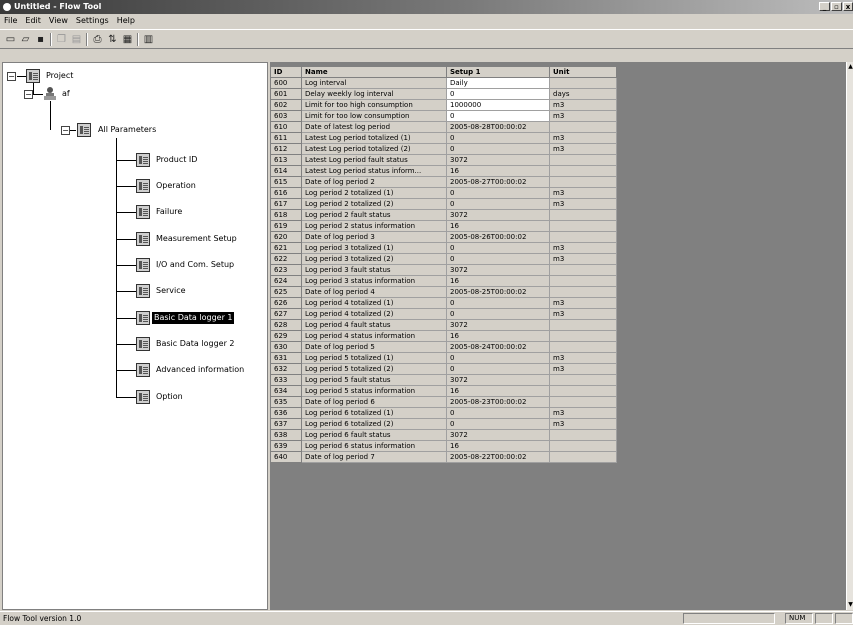 This screenshot has width=853, height=625. What do you see at coordinates (443, 391) in the screenshot?
I see `table-row: 634 Log period 5 status information 16` at bounding box center [443, 391].